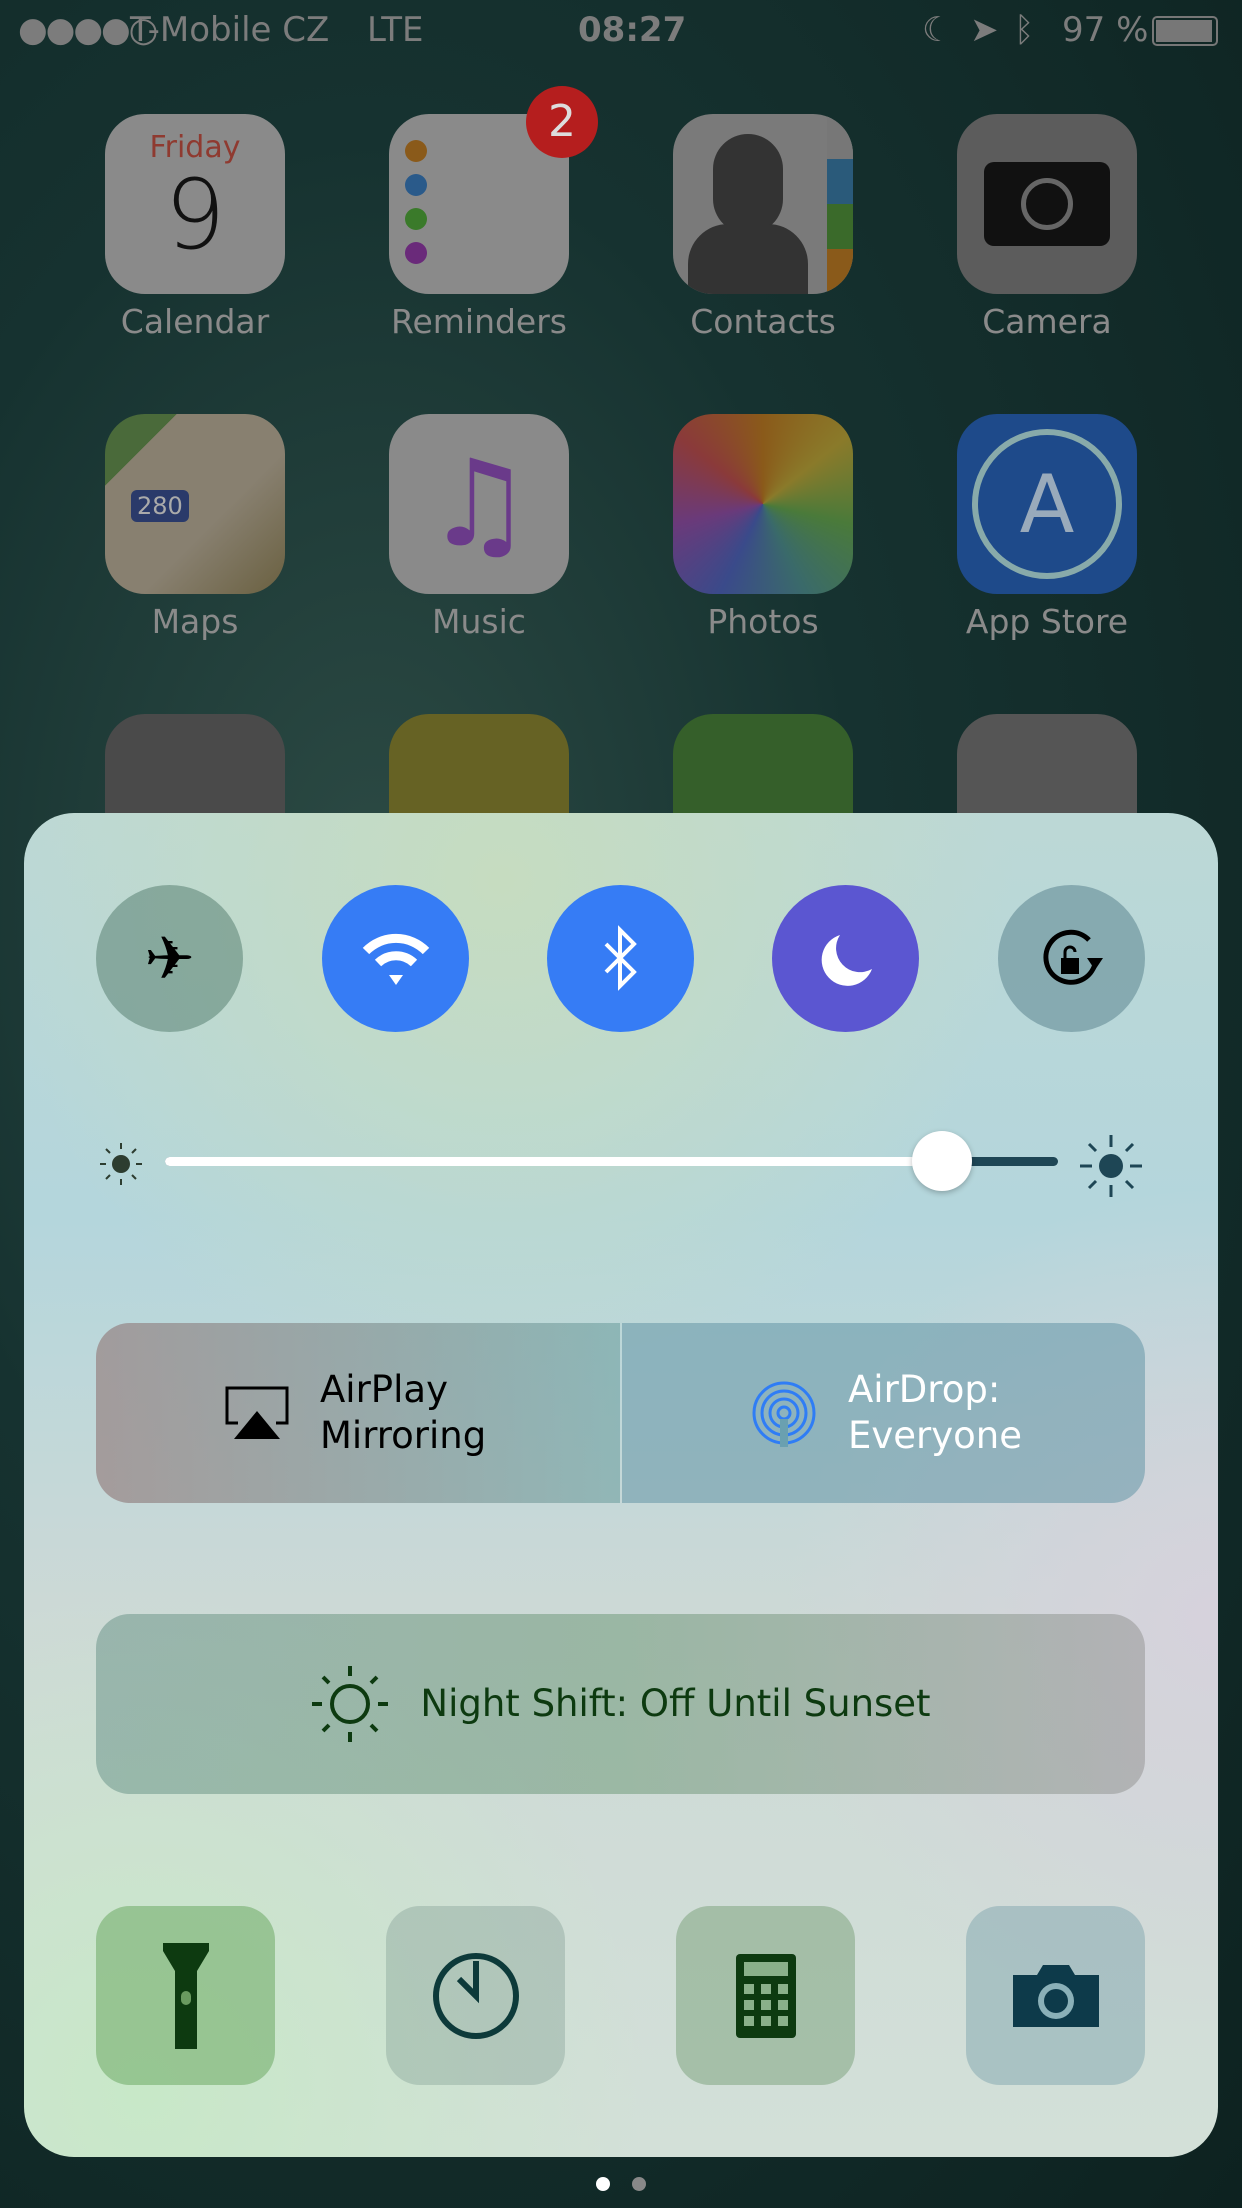  Describe the element at coordinates (763, 621) in the screenshot. I see `app-label: Photos` at that location.